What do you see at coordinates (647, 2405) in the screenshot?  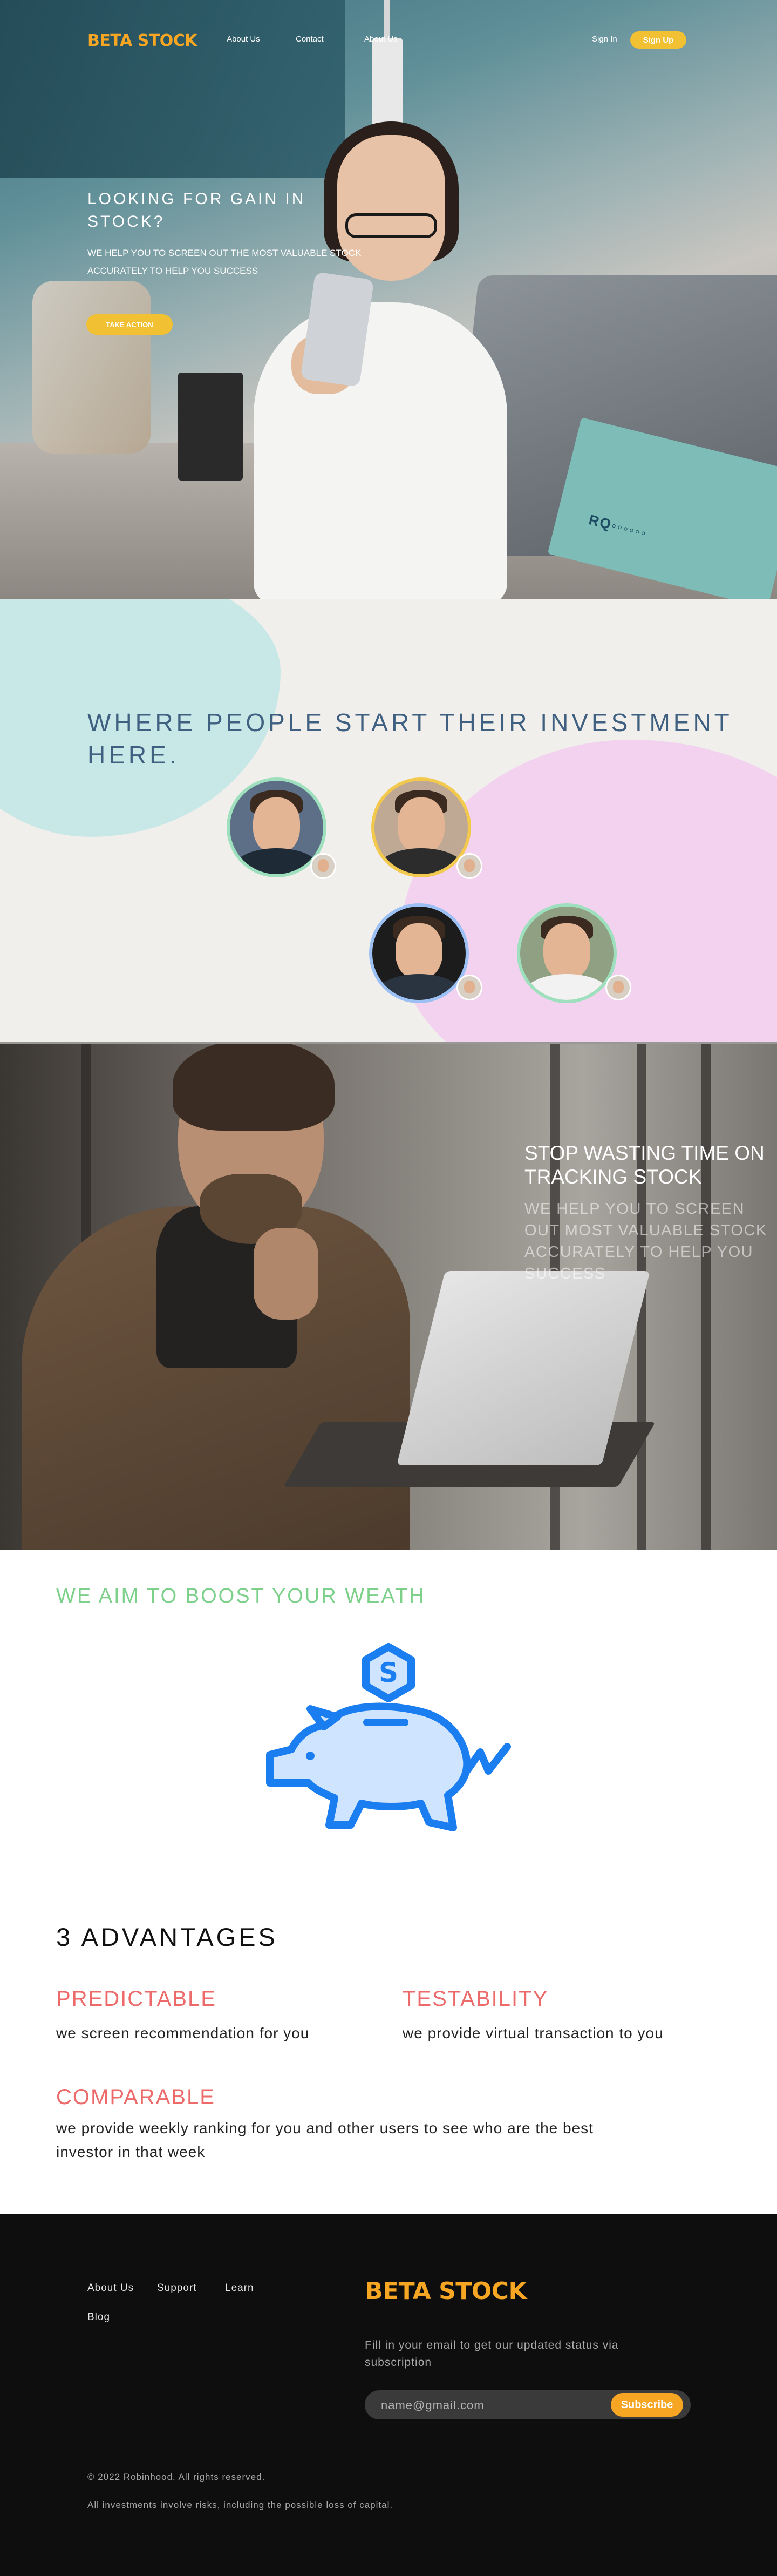 I see `subscribe-button: Subscribe` at bounding box center [647, 2405].